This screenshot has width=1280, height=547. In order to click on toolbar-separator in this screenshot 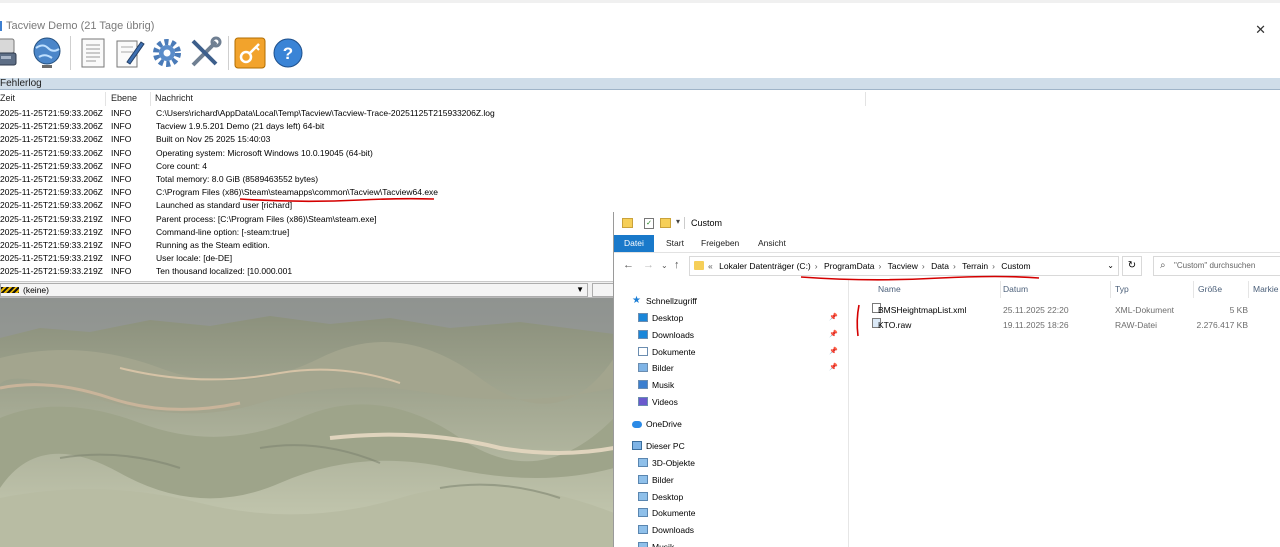, I will do `click(70, 53)`.